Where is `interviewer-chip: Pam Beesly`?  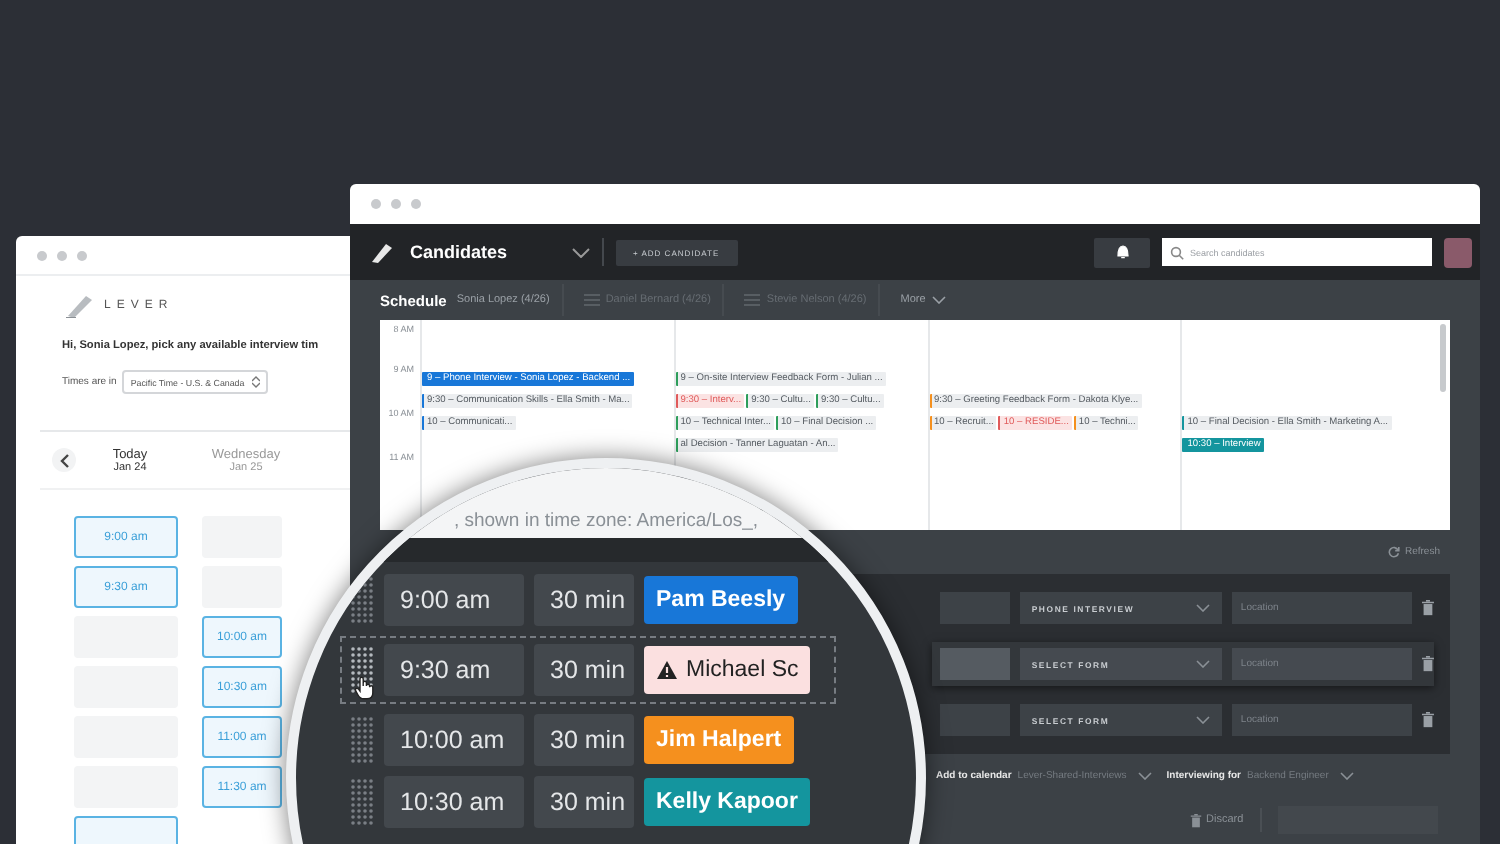 interviewer-chip: Pam Beesly is located at coordinates (721, 600).